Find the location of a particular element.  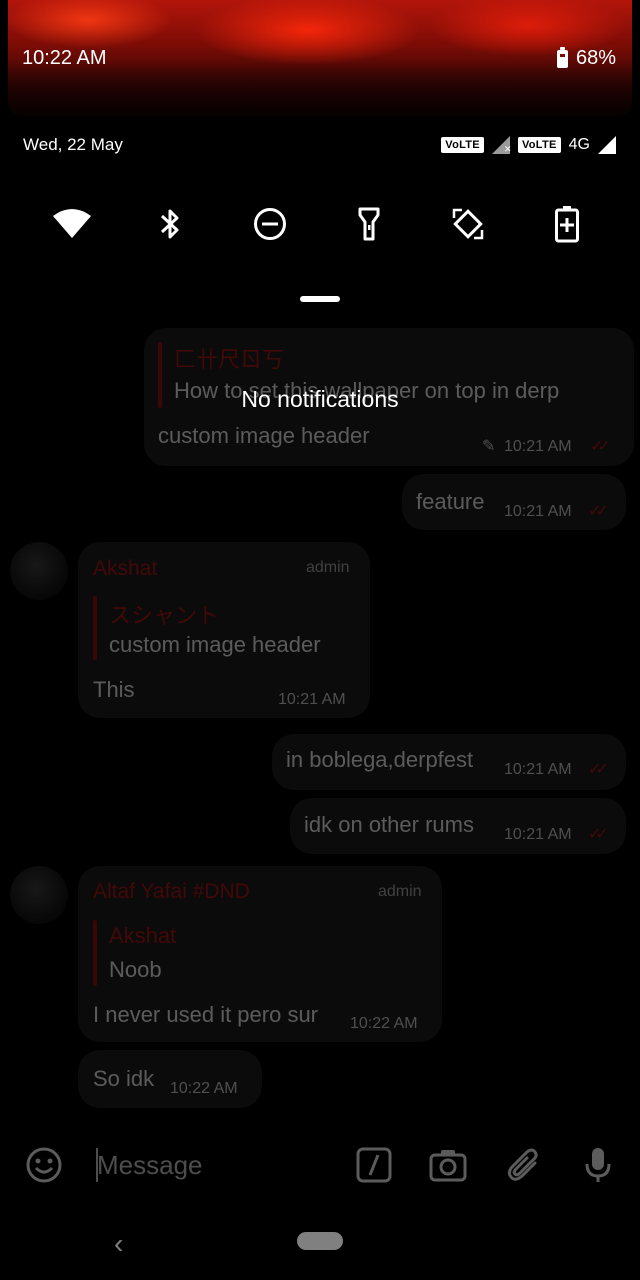

status-time: 10:22 AM is located at coordinates (64, 58).